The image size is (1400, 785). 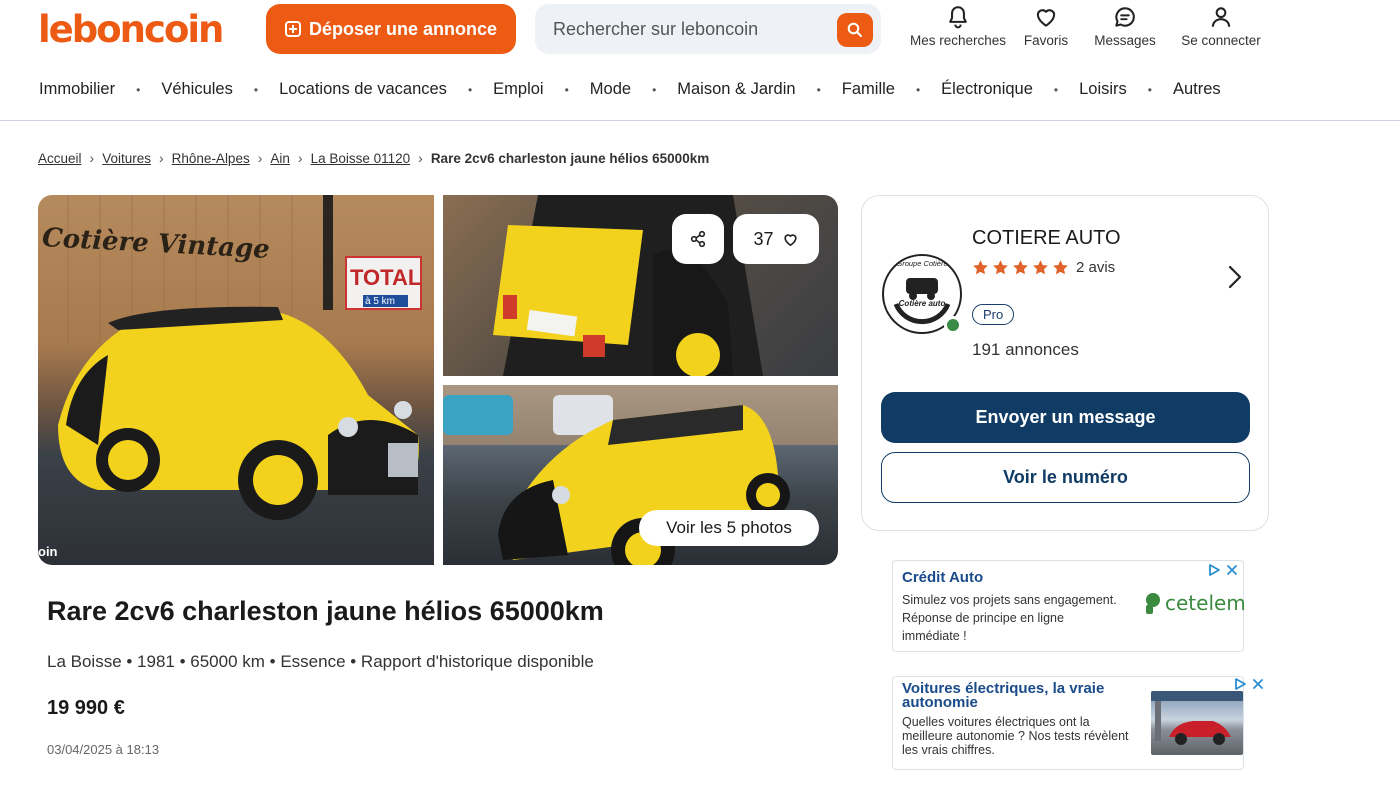 I want to click on cetelem-logo: cetelem, so click(x=1194, y=603).